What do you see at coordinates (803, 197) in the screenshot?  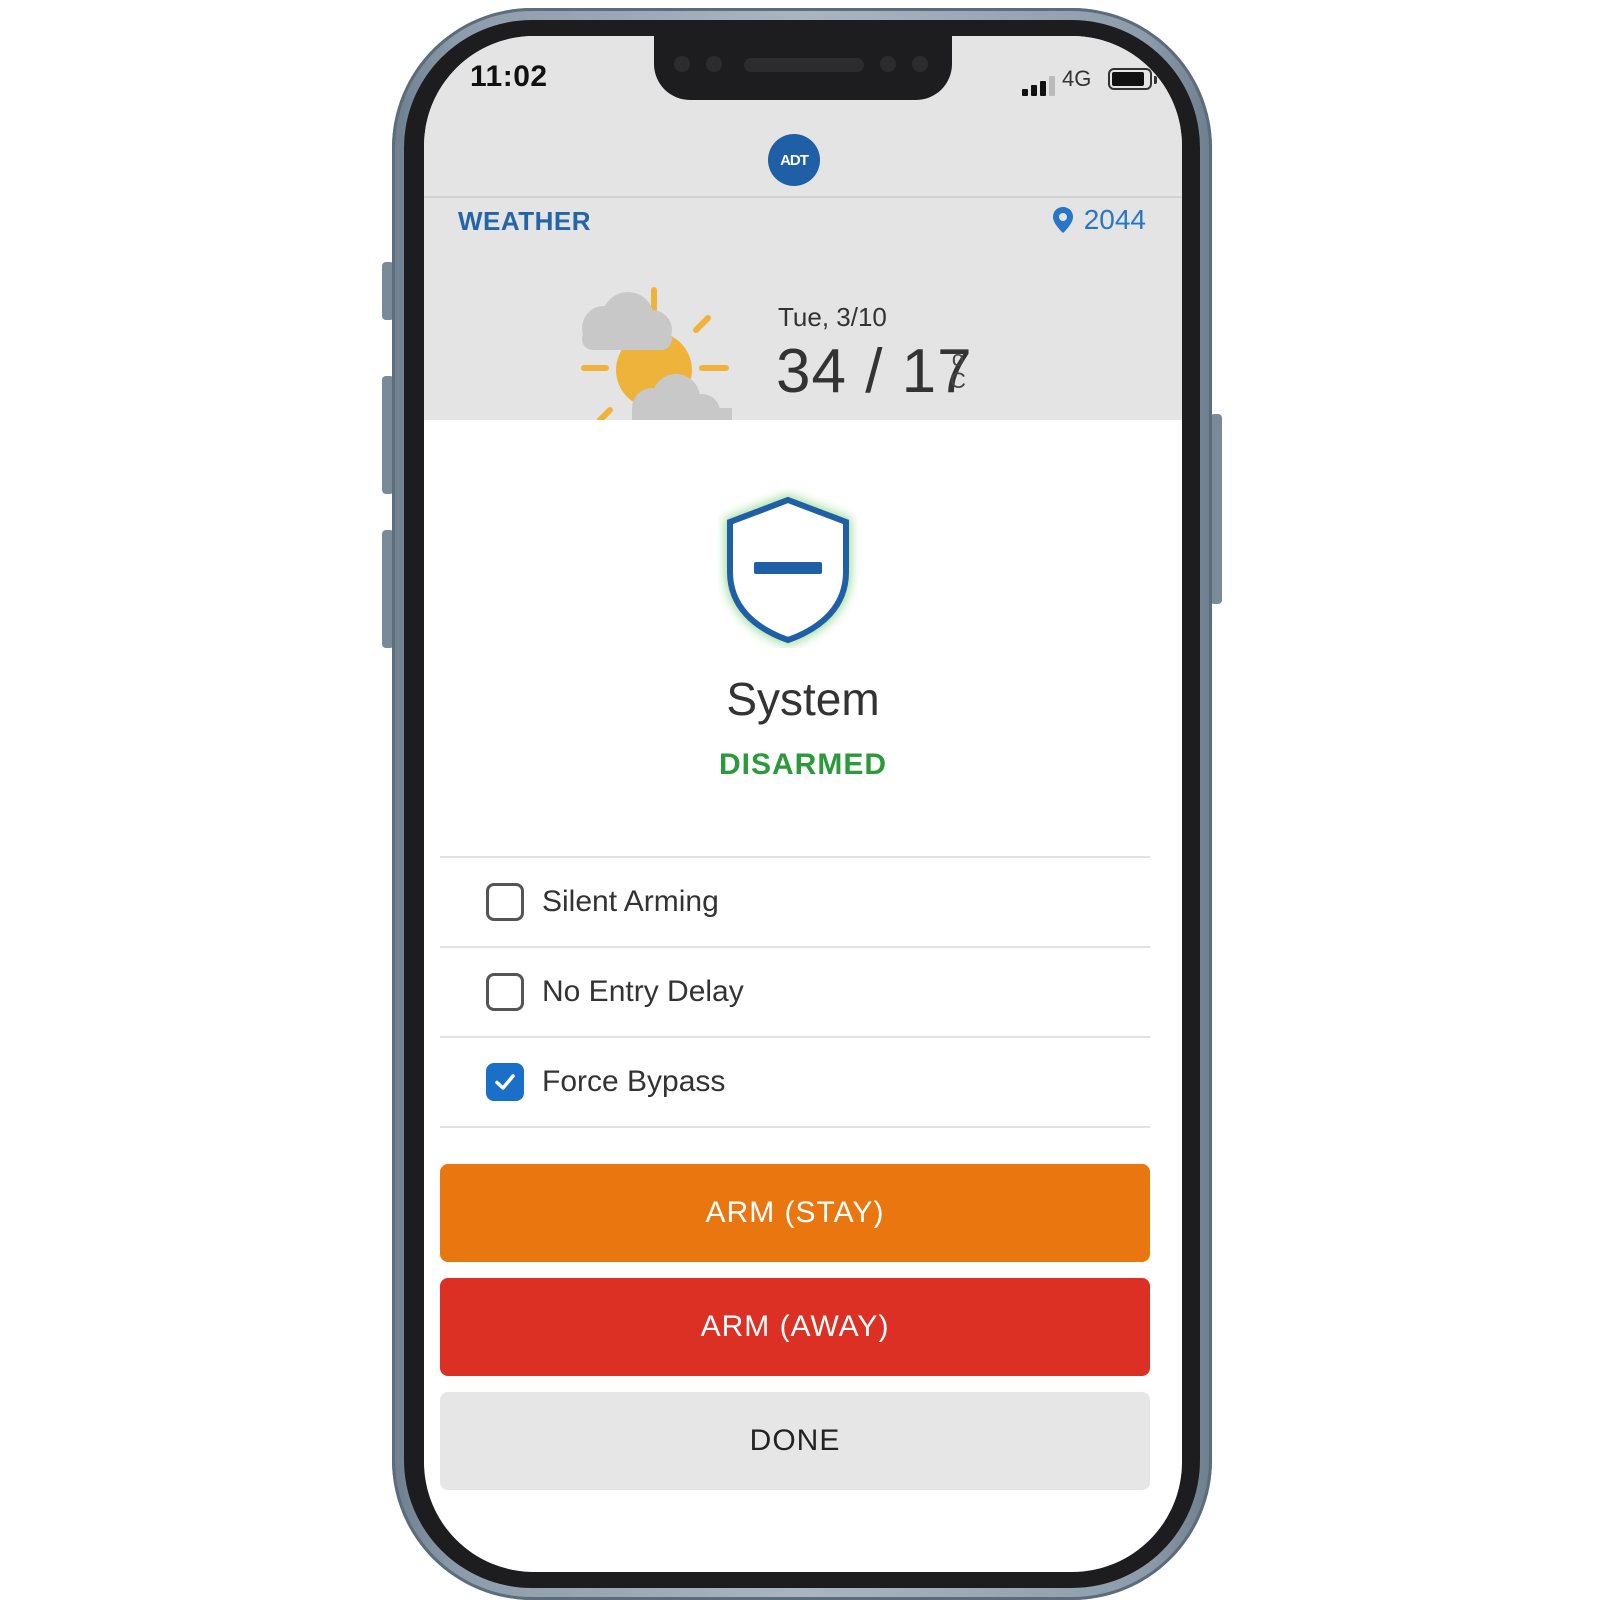 I see `header-divider` at bounding box center [803, 197].